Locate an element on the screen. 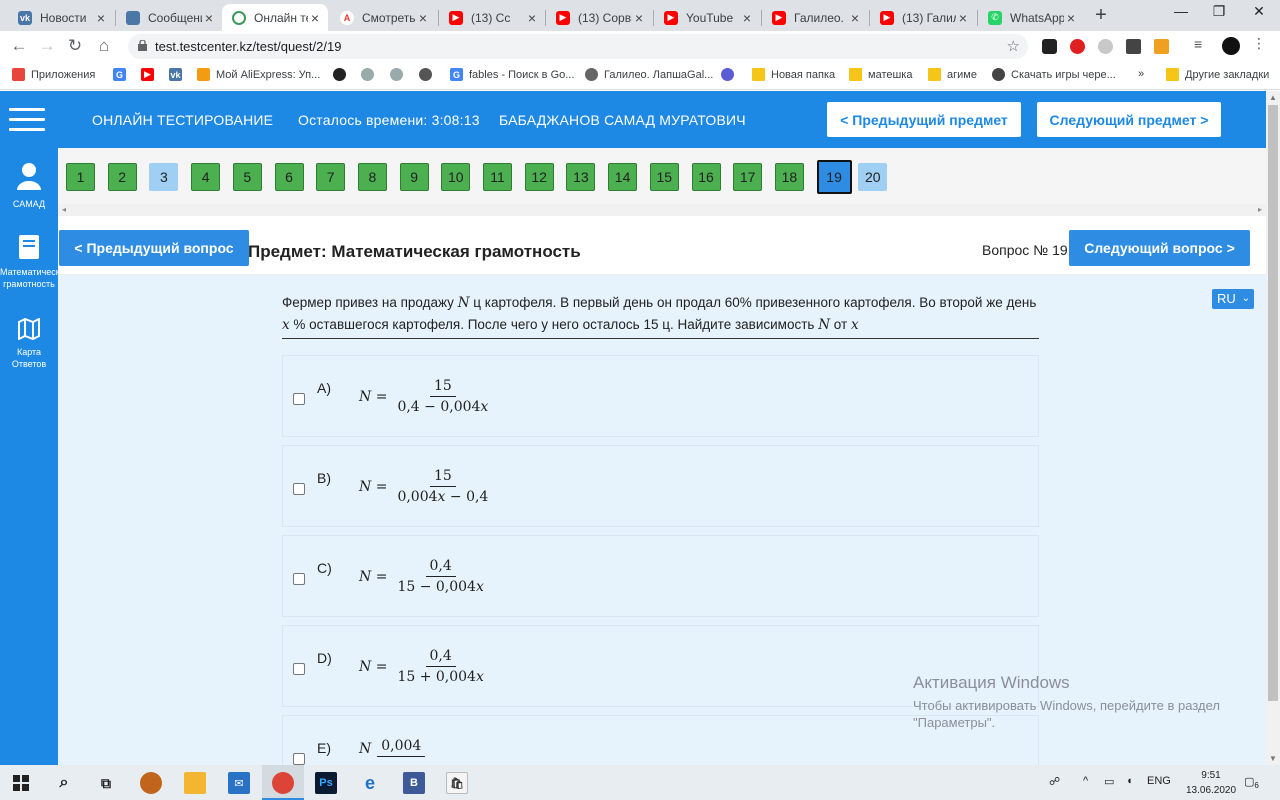  question-number-button: 5 is located at coordinates (247, 177).